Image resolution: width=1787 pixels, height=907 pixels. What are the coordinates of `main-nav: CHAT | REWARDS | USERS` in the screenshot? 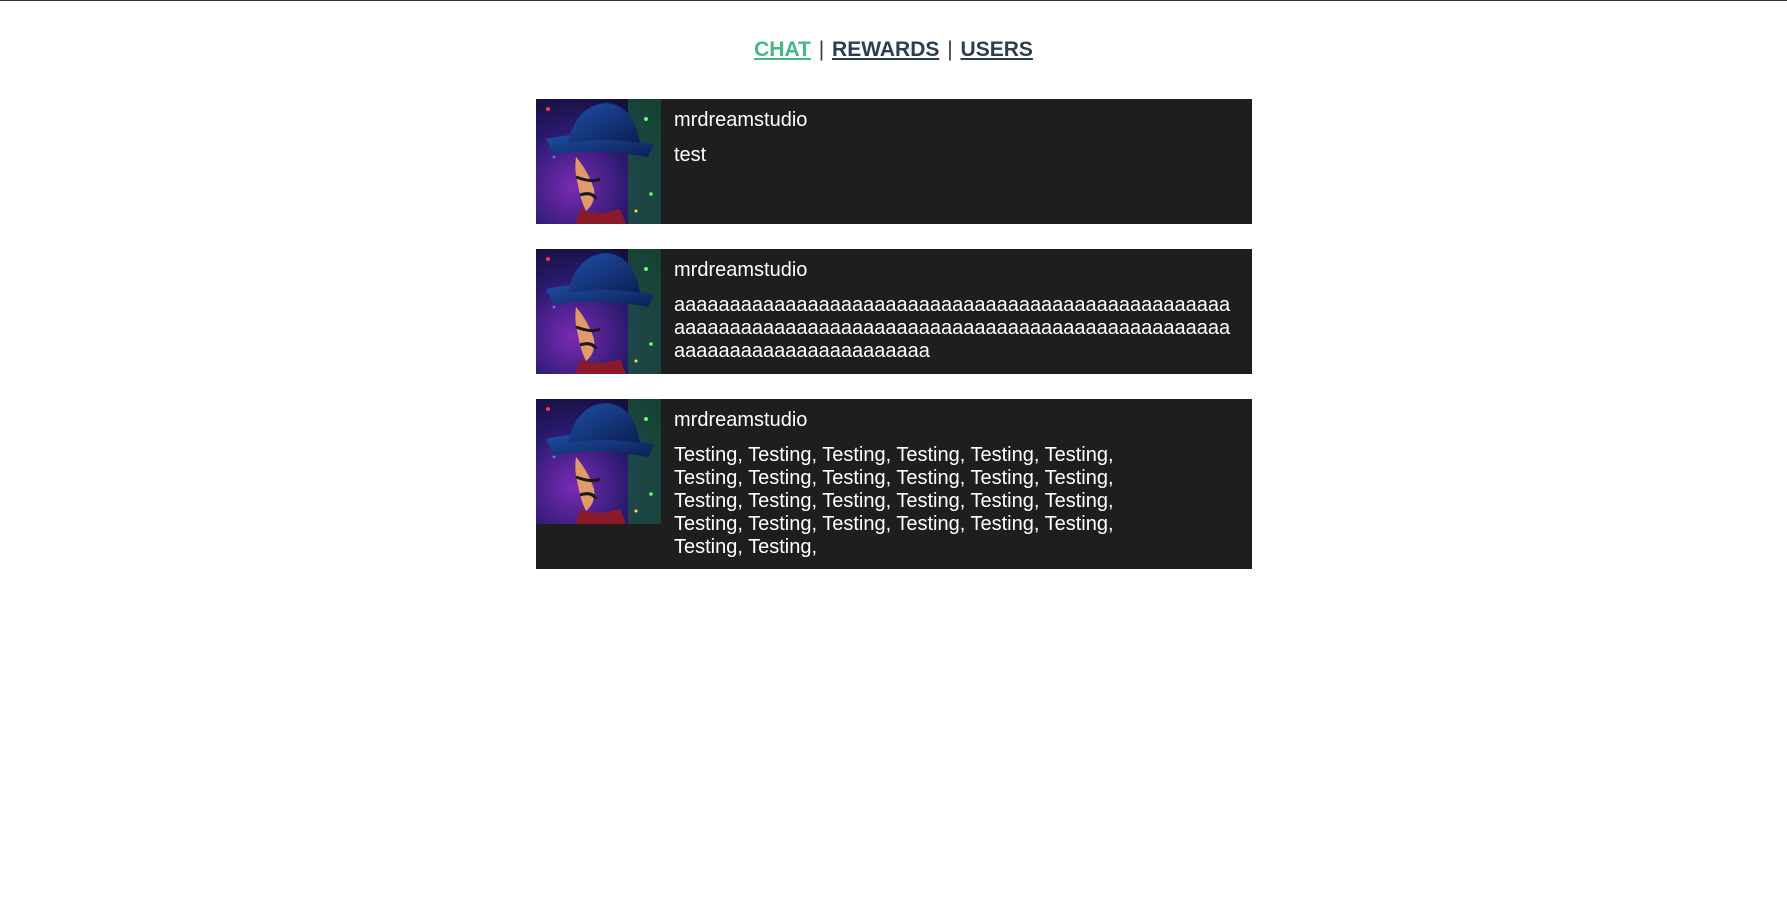 It's located at (893, 50).